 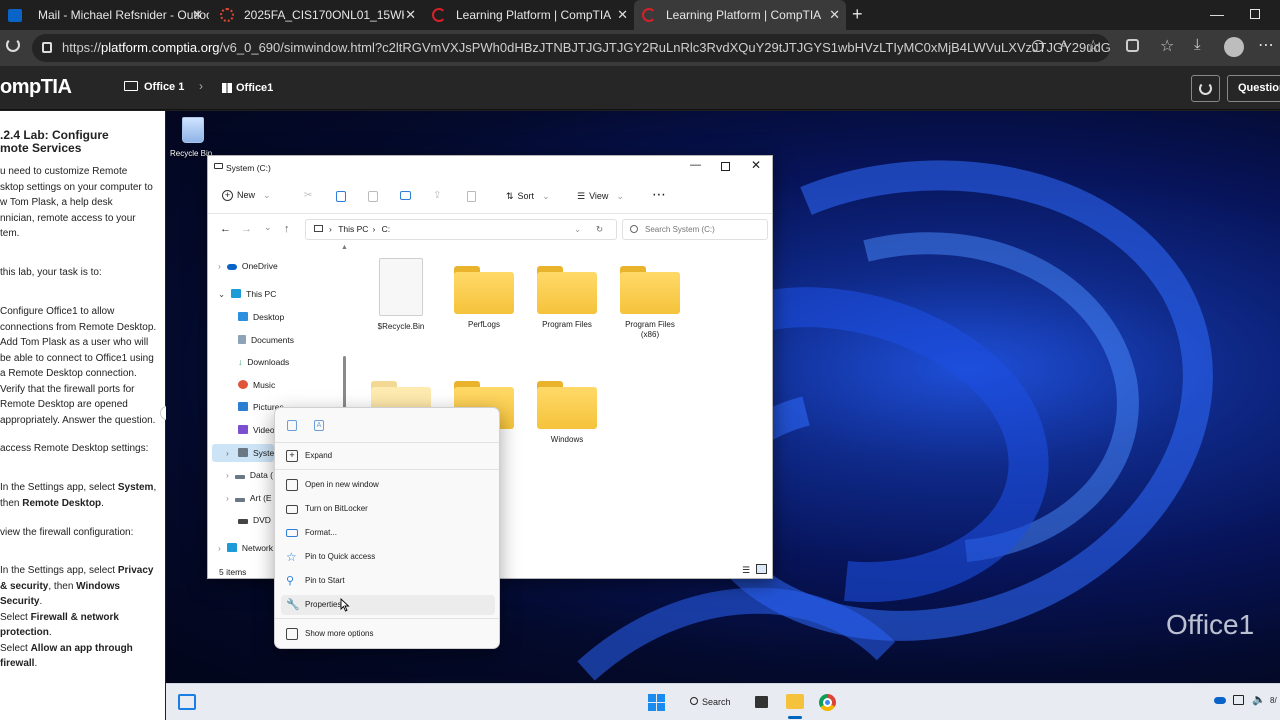 What do you see at coordinates (1273, 700) in the screenshot?
I see `clock: 8/` at bounding box center [1273, 700].